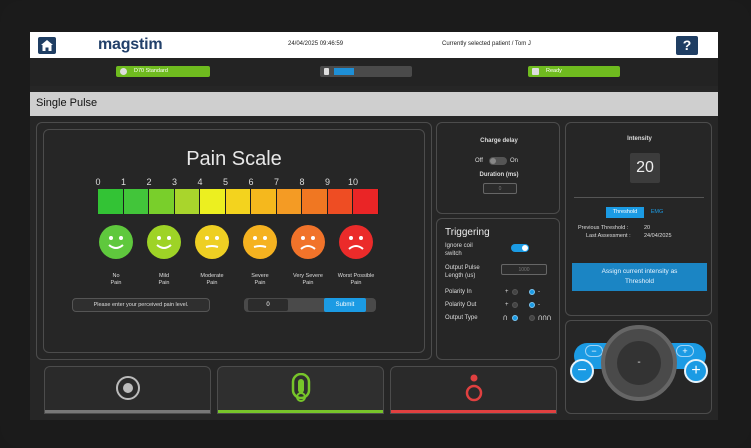 This screenshot has height=448, width=751. Describe the element at coordinates (515, 305) in the screenshot. I see `polarity-out-plus-radio` at that location.